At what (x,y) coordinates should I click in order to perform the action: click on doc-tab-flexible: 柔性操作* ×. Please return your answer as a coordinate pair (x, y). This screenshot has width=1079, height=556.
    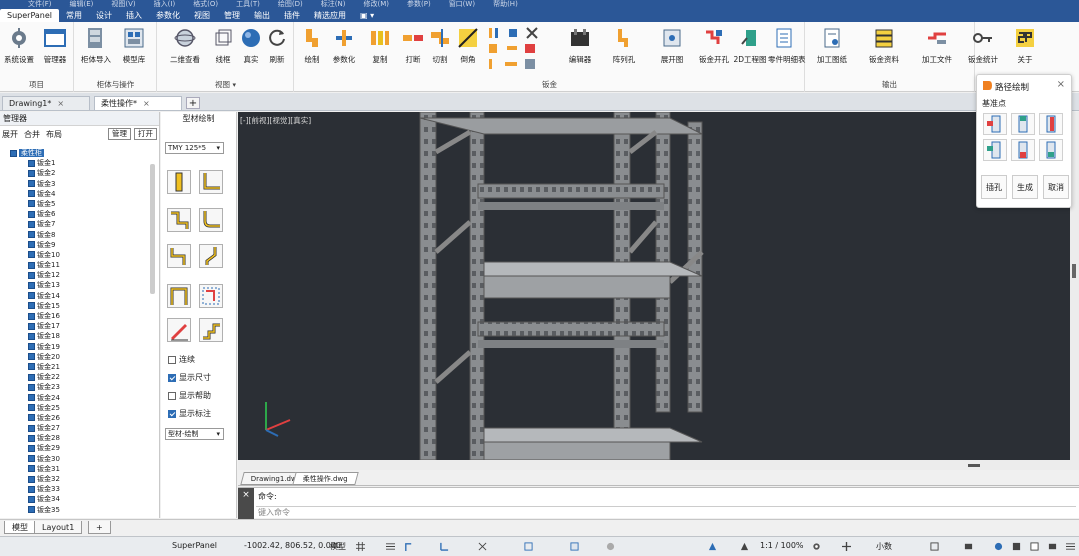
    Looking at the image, I should click on (138, 103).